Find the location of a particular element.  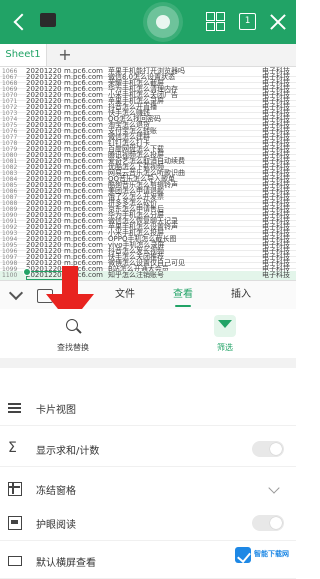

find-replace-label: 查找替换 is located at coordinates (73, 347).